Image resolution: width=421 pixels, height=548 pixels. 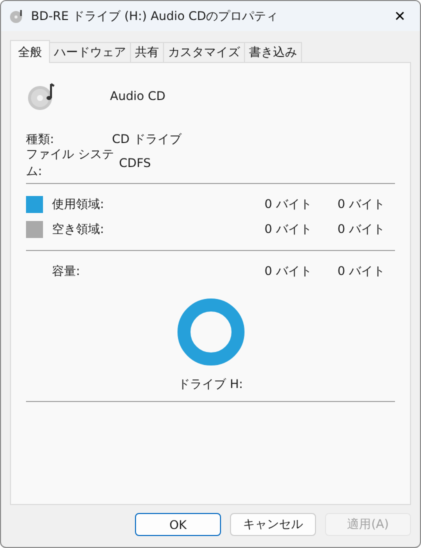 What do you see at coordinates (79, 229) in the screenshot?
I see `space-label: 空き領域:` at bounding box center [79, 229].